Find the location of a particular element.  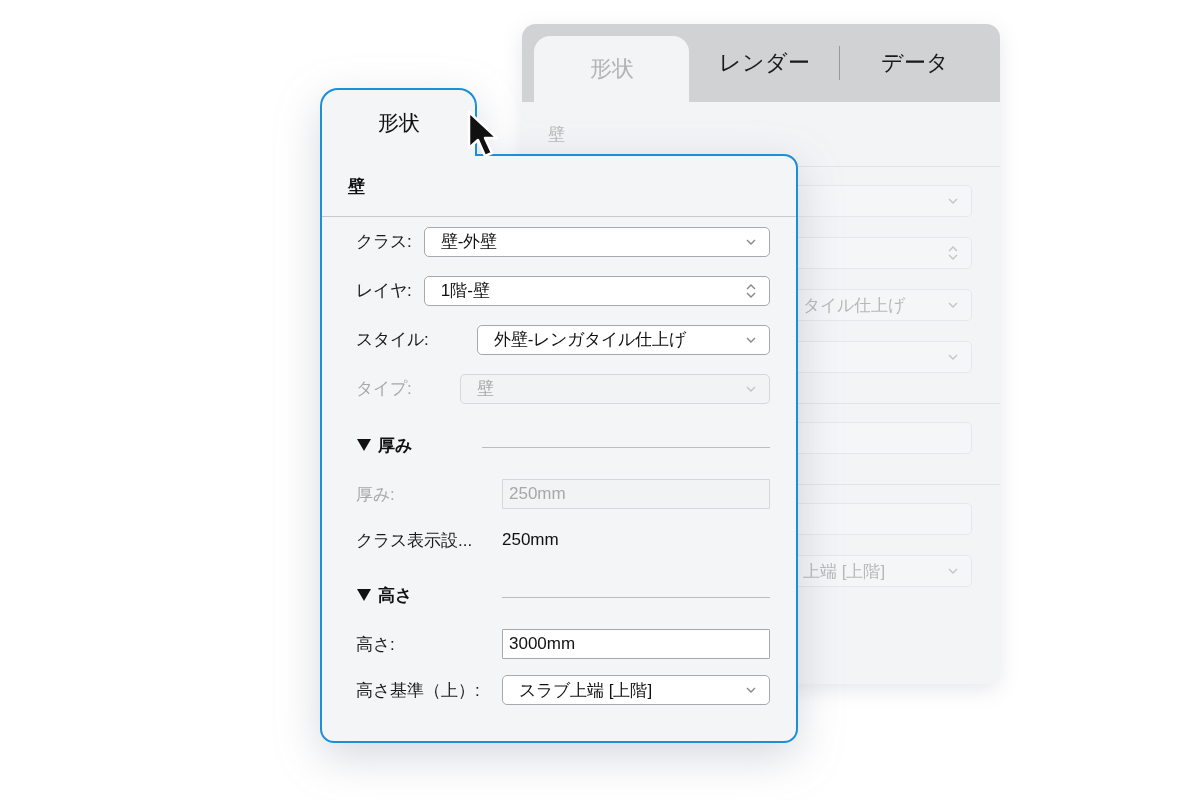

field-label: スタイル: is located at coordinates (392, 340).